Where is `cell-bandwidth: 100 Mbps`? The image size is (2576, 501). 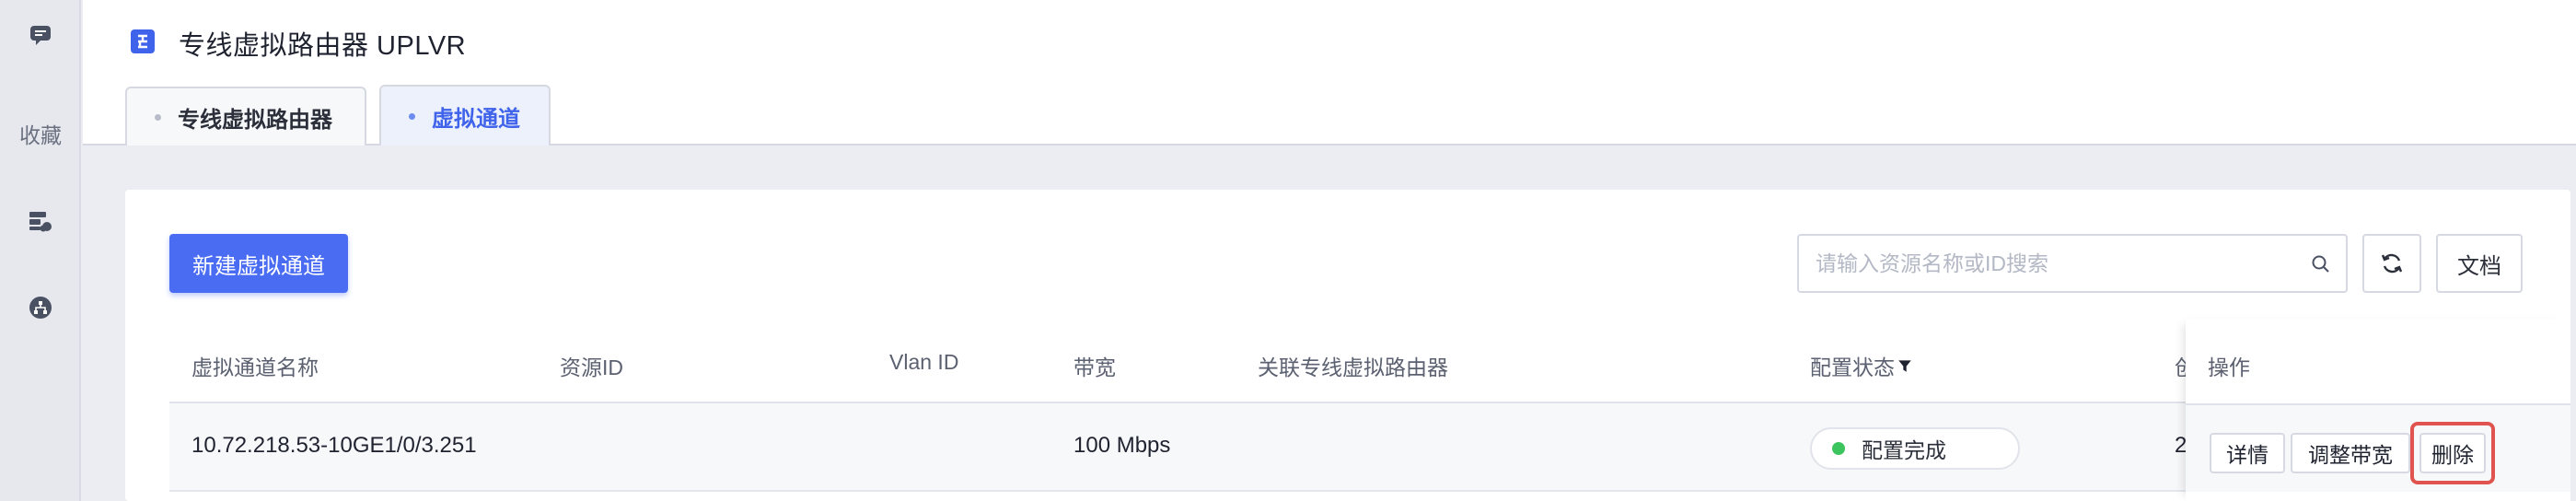
cell-bandwidth: 100 Mbps is located at coordinates (1122, 445).